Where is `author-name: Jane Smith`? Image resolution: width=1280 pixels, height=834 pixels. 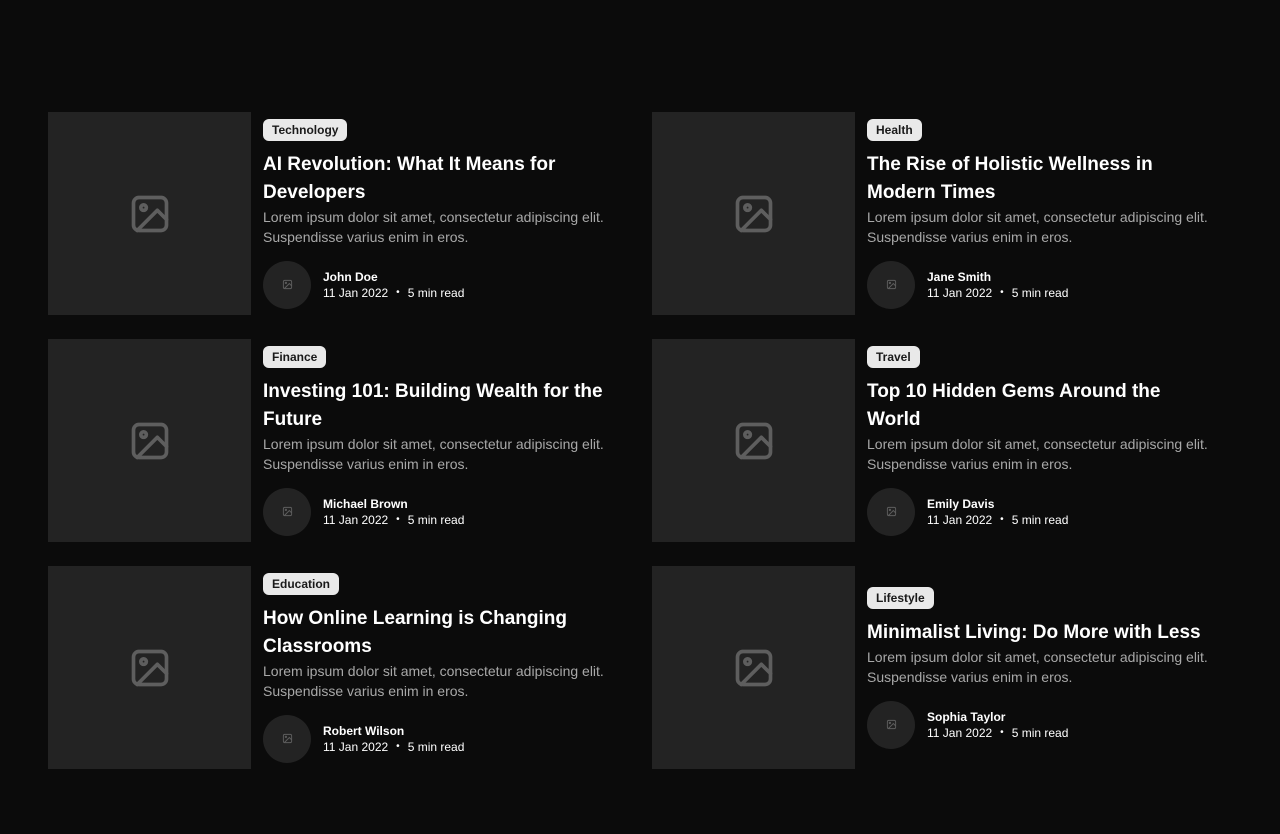
author-name: Jane Smith is located at coordinates (997, 277).